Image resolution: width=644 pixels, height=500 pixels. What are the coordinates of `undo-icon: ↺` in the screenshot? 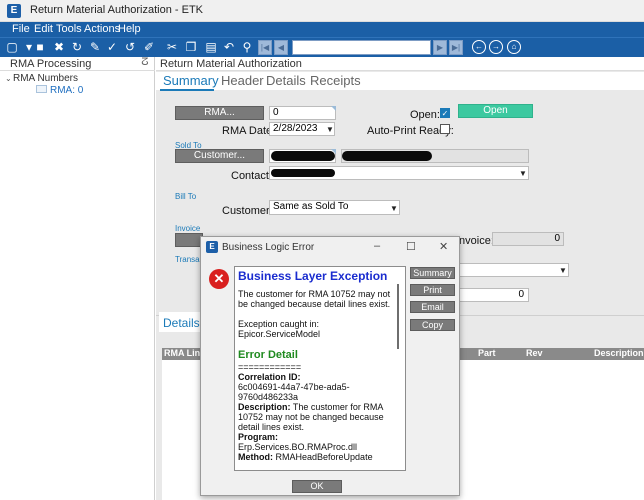 It's located at (130, 47).